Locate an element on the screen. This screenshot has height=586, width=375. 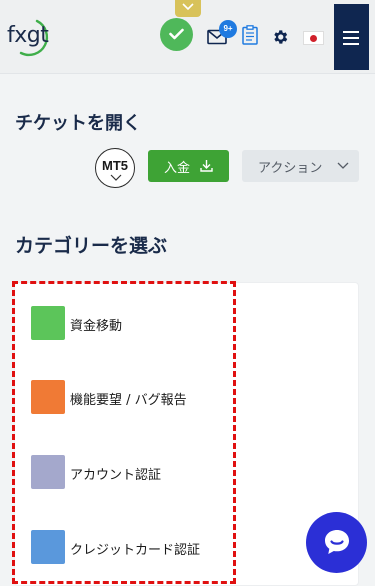
collapse-tab is located at coordinates (188, 8).